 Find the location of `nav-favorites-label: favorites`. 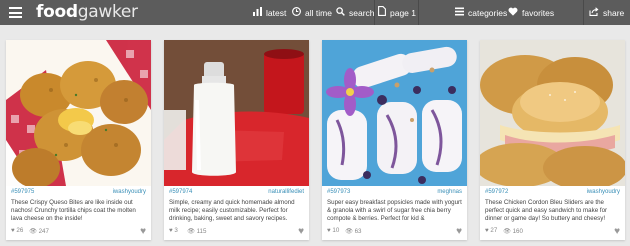

nav-favorites-label: favorites is located at coordinates (538, 12).